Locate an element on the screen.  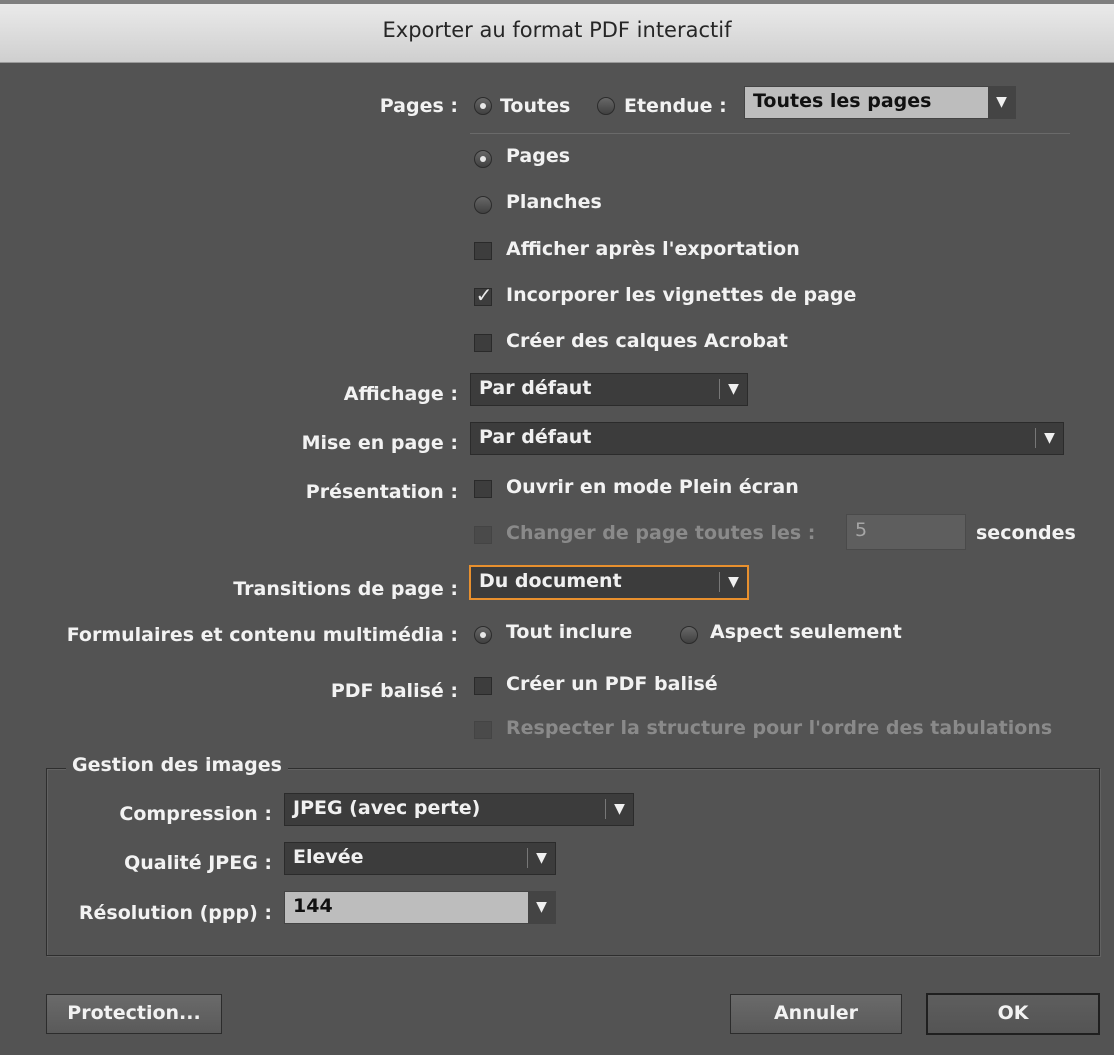
display-value: Par défaut is located at coordinates (535, 388).